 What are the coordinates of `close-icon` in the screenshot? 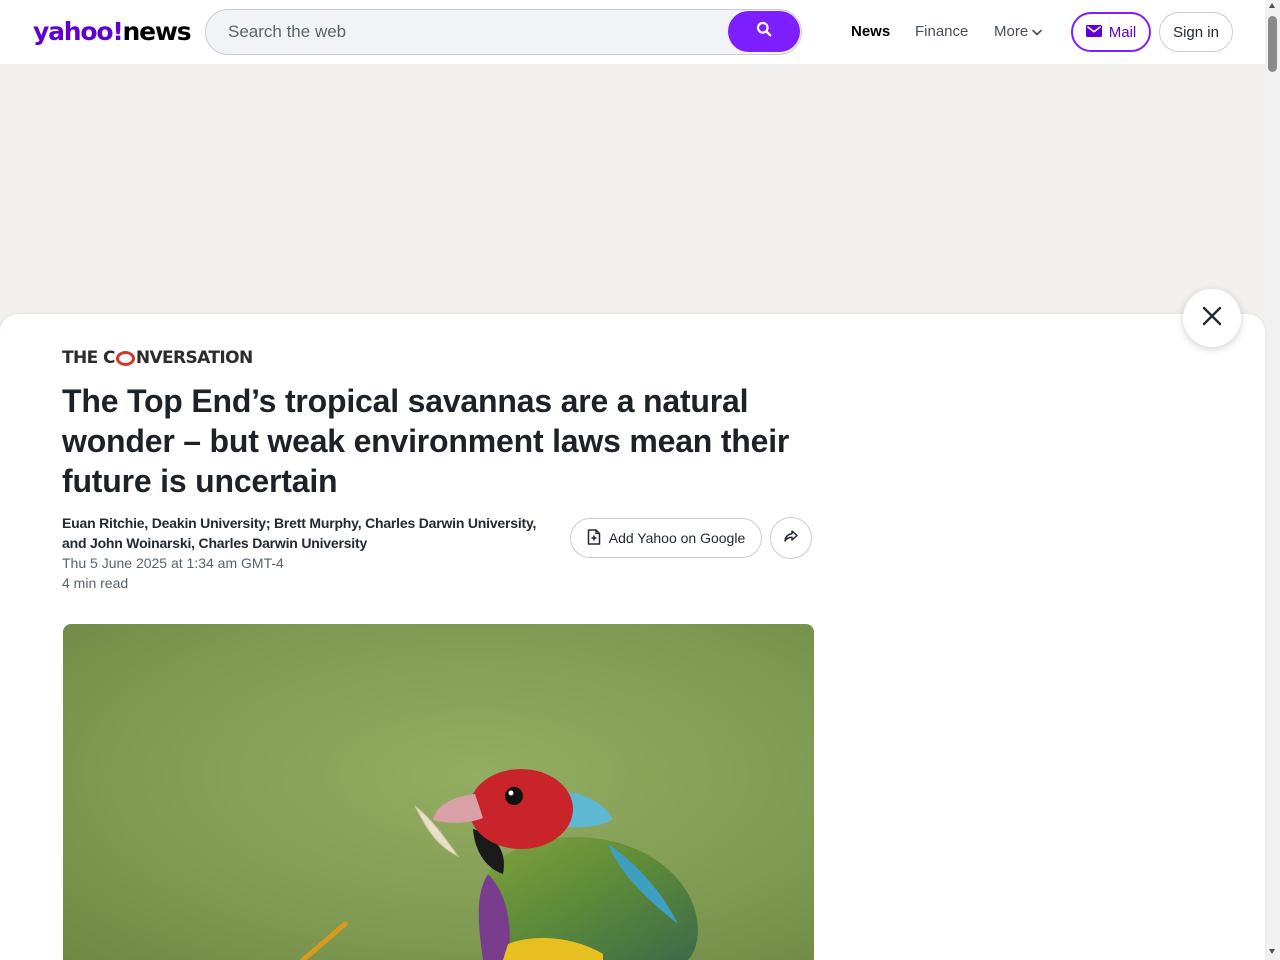 It's located at (1212, 318).